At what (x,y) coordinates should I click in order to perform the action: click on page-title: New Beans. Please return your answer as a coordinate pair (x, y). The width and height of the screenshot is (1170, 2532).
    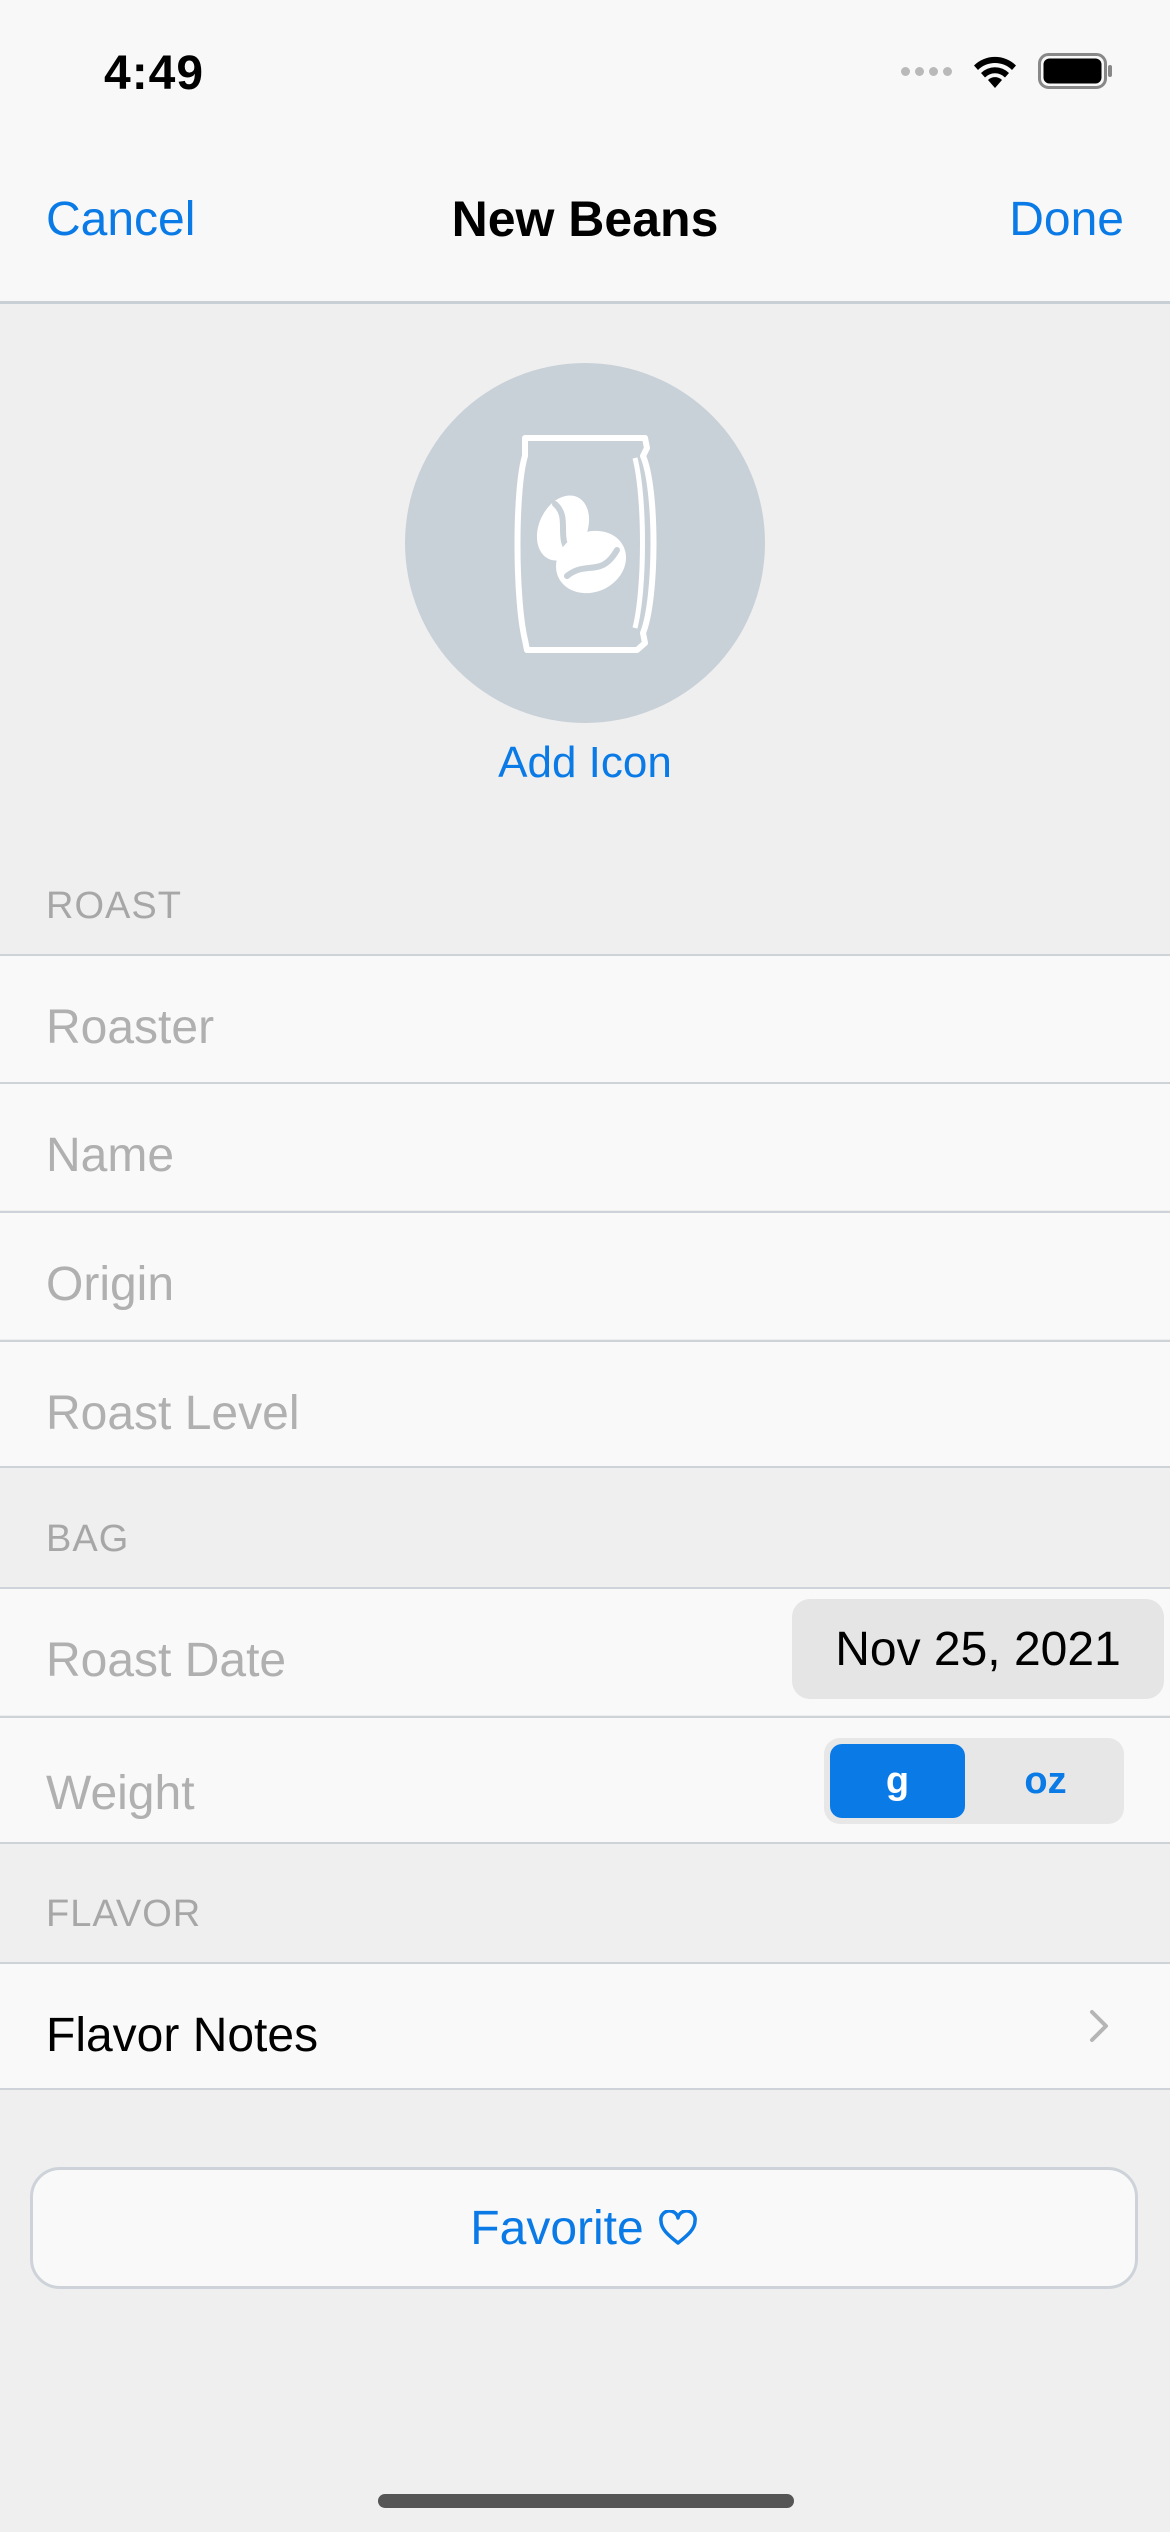
    Looking at the image, I should click on (585, 219).